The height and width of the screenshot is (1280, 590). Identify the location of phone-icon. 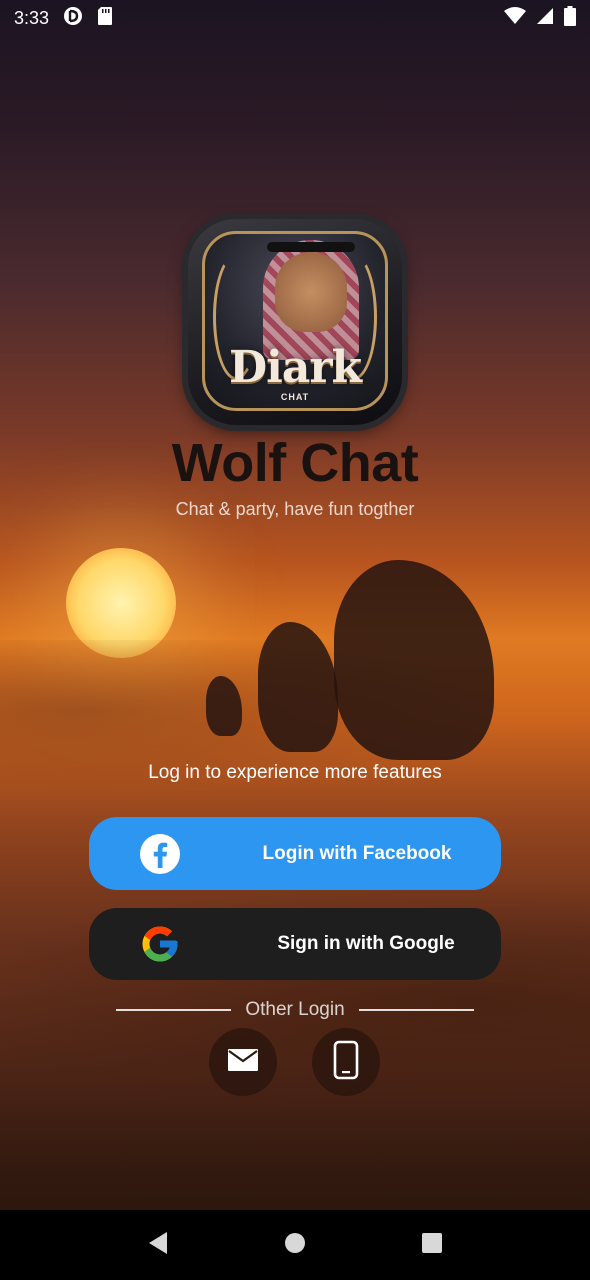
(346, 1062).